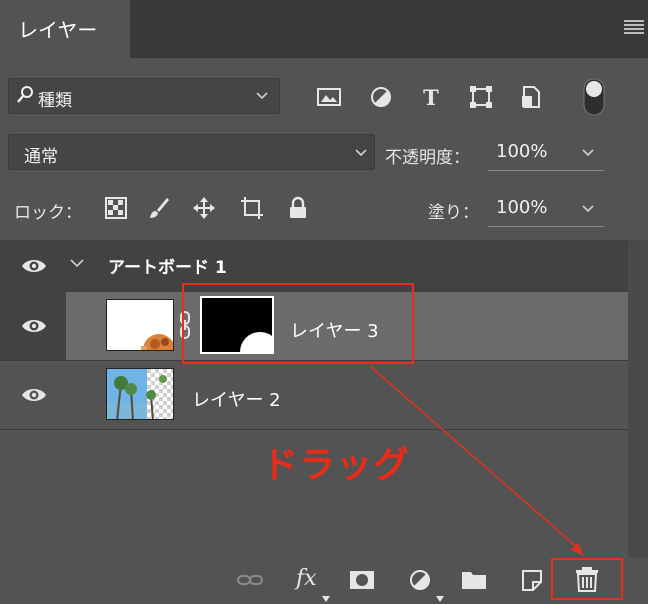 Image resolution: width=648 pixels, height=604 pixels. Describe the element at coordinates (522, 207) in the screenshot. I see `fill-value: 100%` at that location.